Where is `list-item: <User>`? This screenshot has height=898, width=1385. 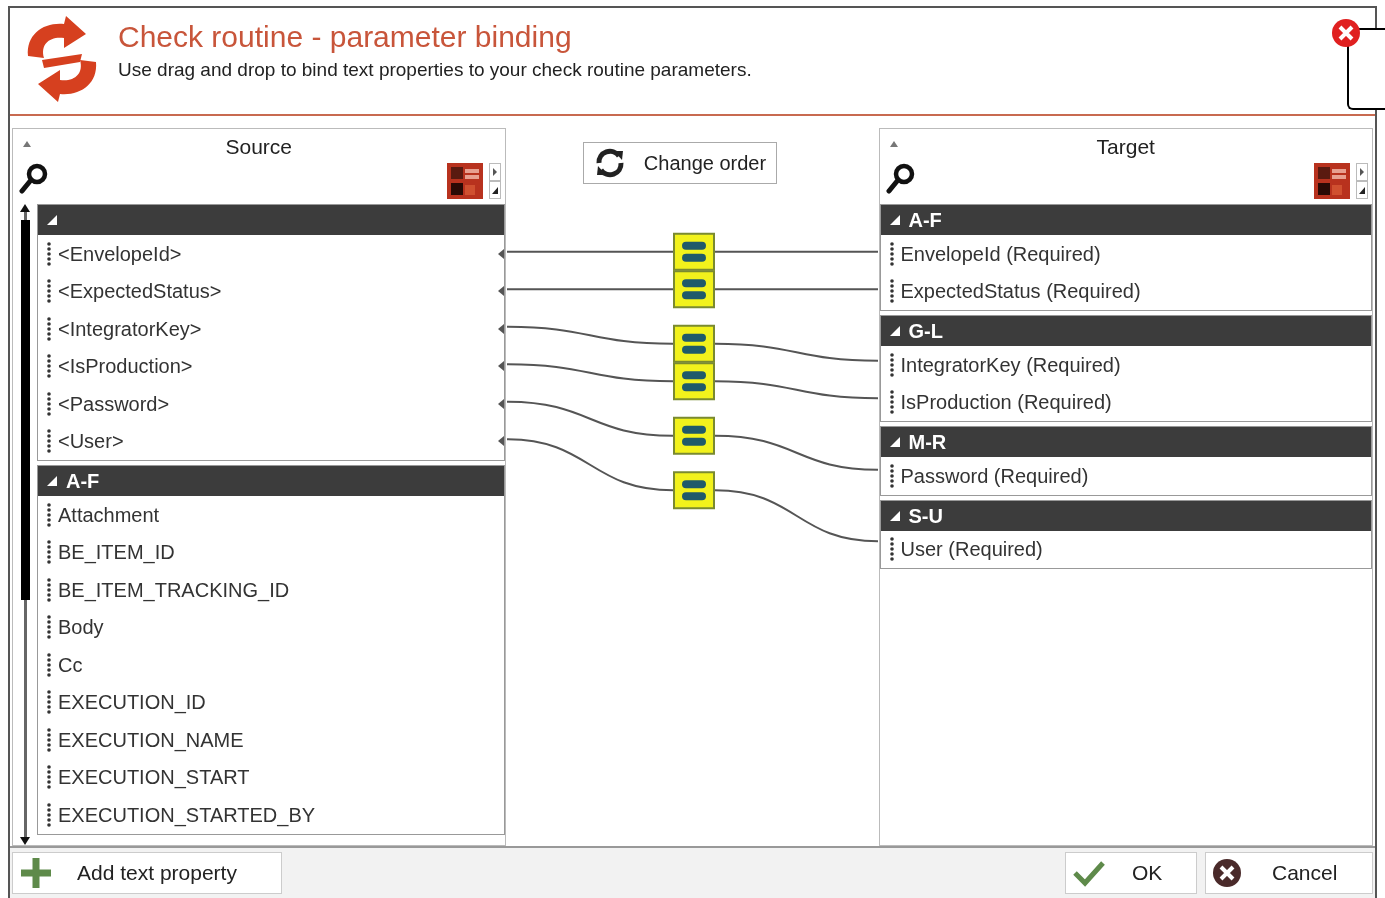 list-item: <User> is located at coordinates (271, 441).